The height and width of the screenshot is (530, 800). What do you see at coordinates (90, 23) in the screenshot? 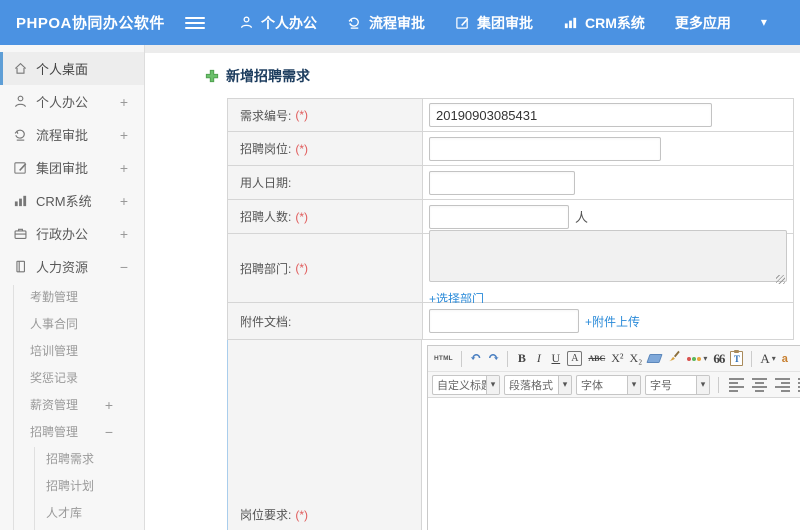
I see `app-logo: PHPOA协同办公软件` at bounding box center [90, 23].